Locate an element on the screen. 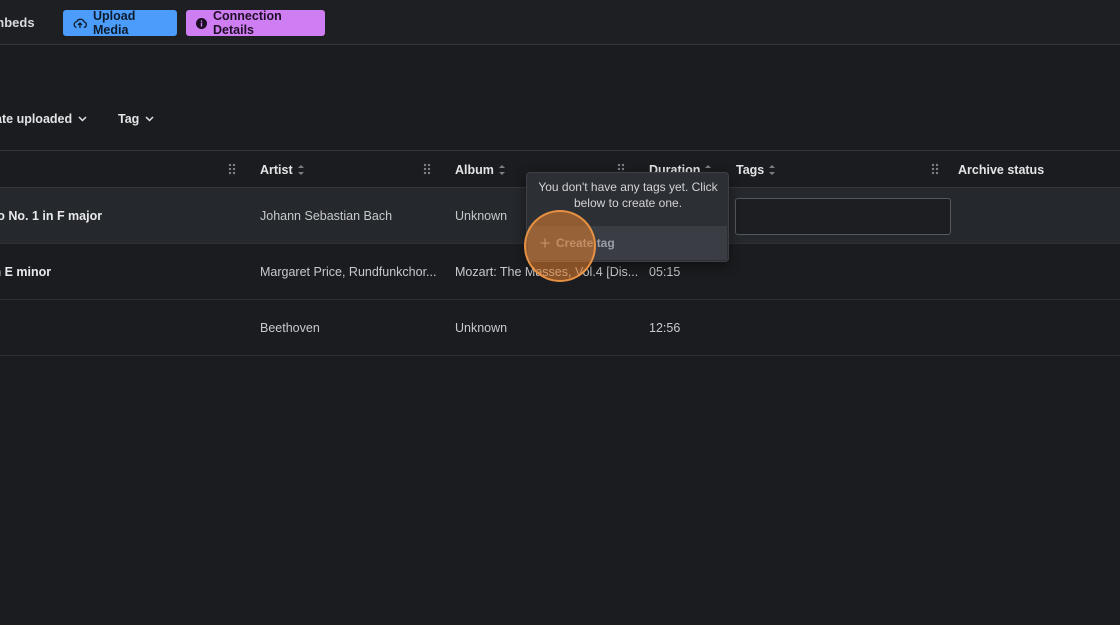 This screenshot has width=1120, height=625. connection-details-label: Connection Details is located at coordinates (247, 23).